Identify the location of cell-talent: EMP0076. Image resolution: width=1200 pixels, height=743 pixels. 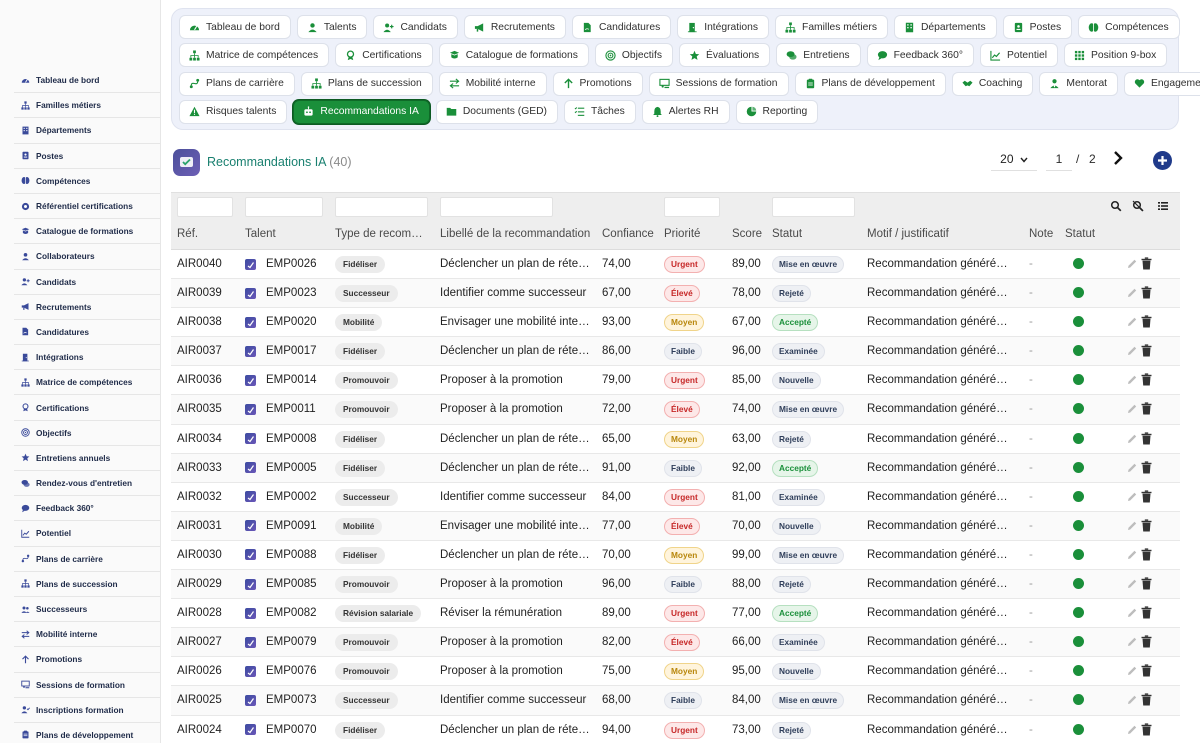
(281, 671).